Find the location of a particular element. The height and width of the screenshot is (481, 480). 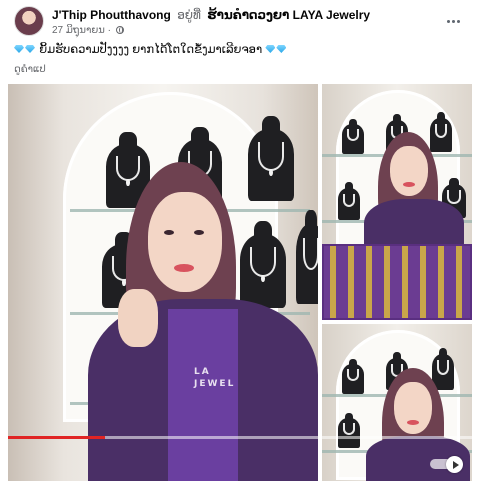

author-avatar is located at coordinates (29, 21).